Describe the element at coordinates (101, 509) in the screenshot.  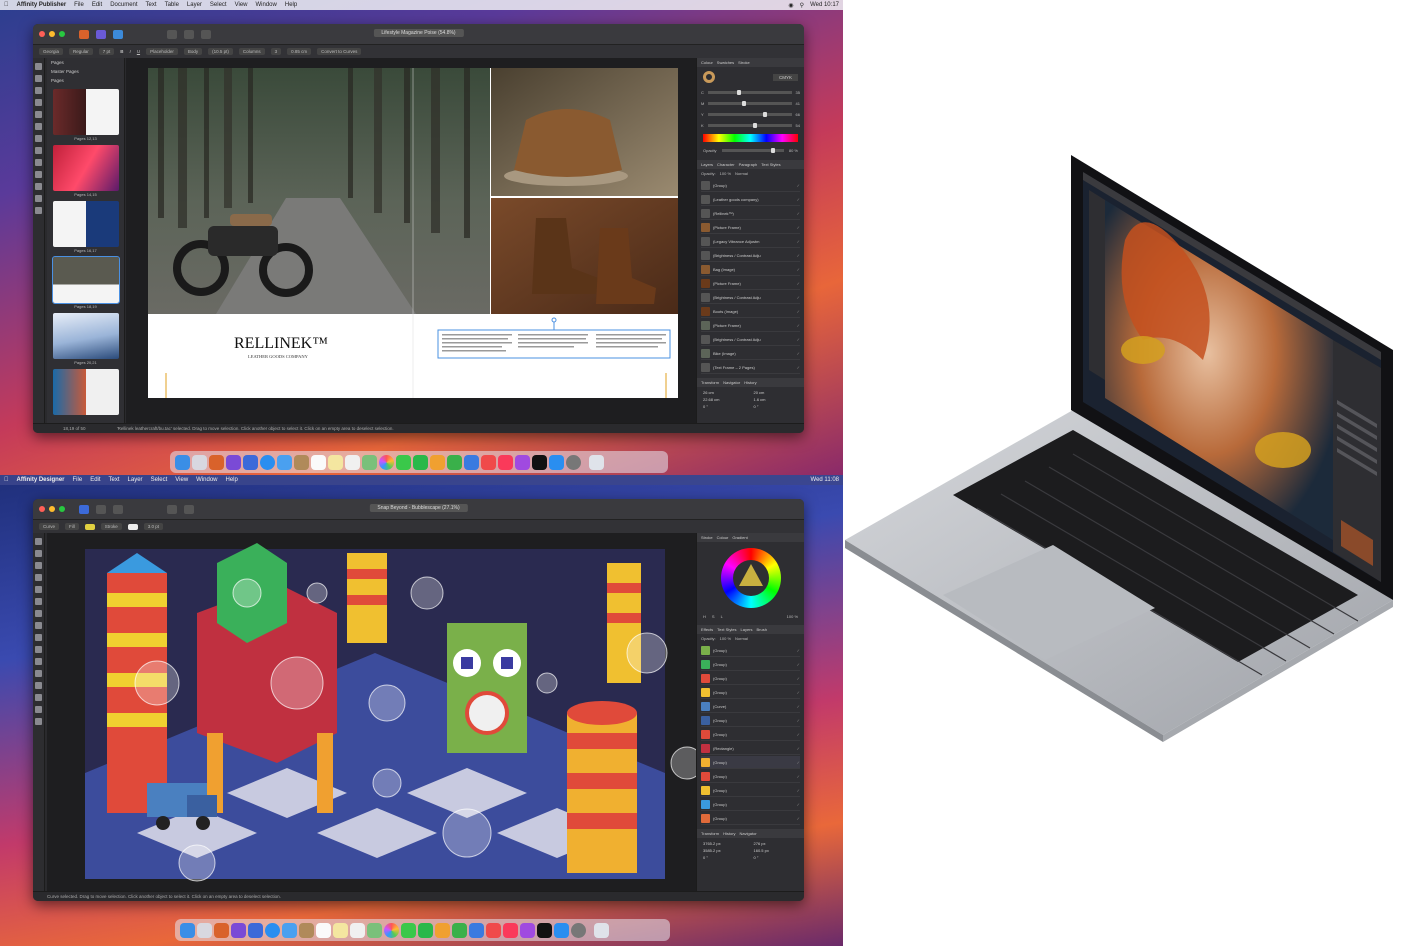
I see `persona-pixel-icon` at that location.